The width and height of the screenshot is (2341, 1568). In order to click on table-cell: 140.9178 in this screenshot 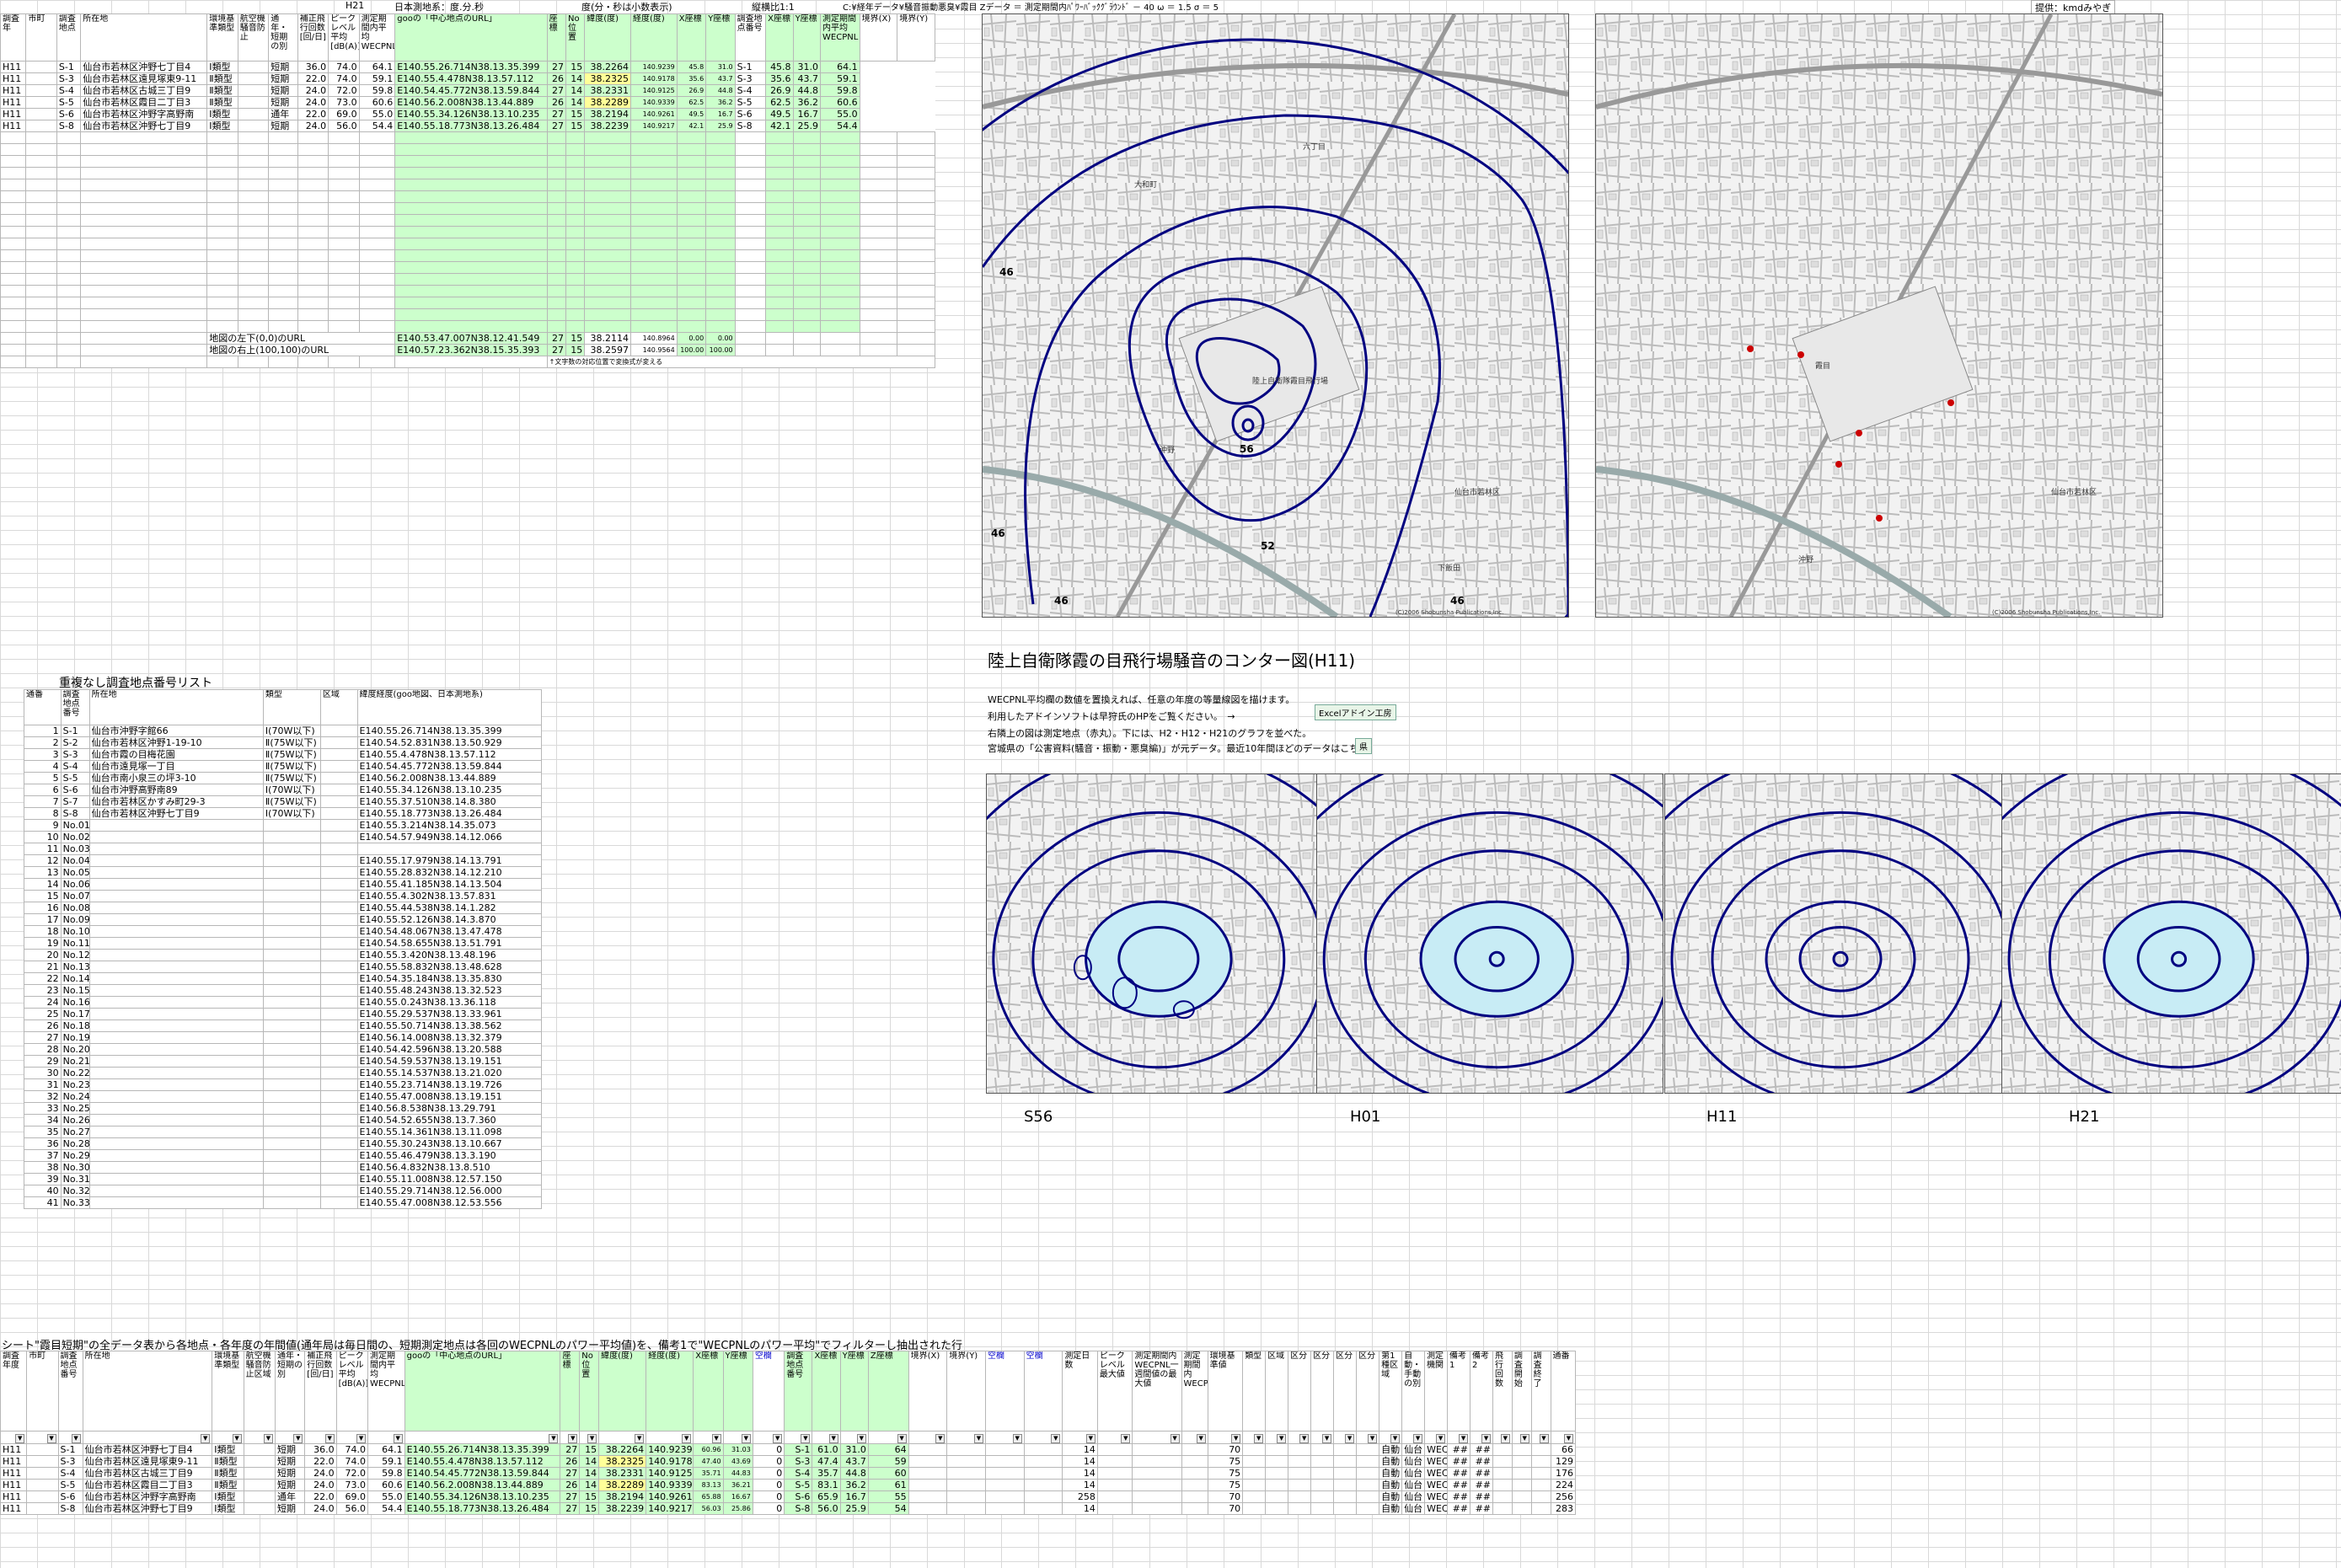, I will do `click(670, 1461)`.